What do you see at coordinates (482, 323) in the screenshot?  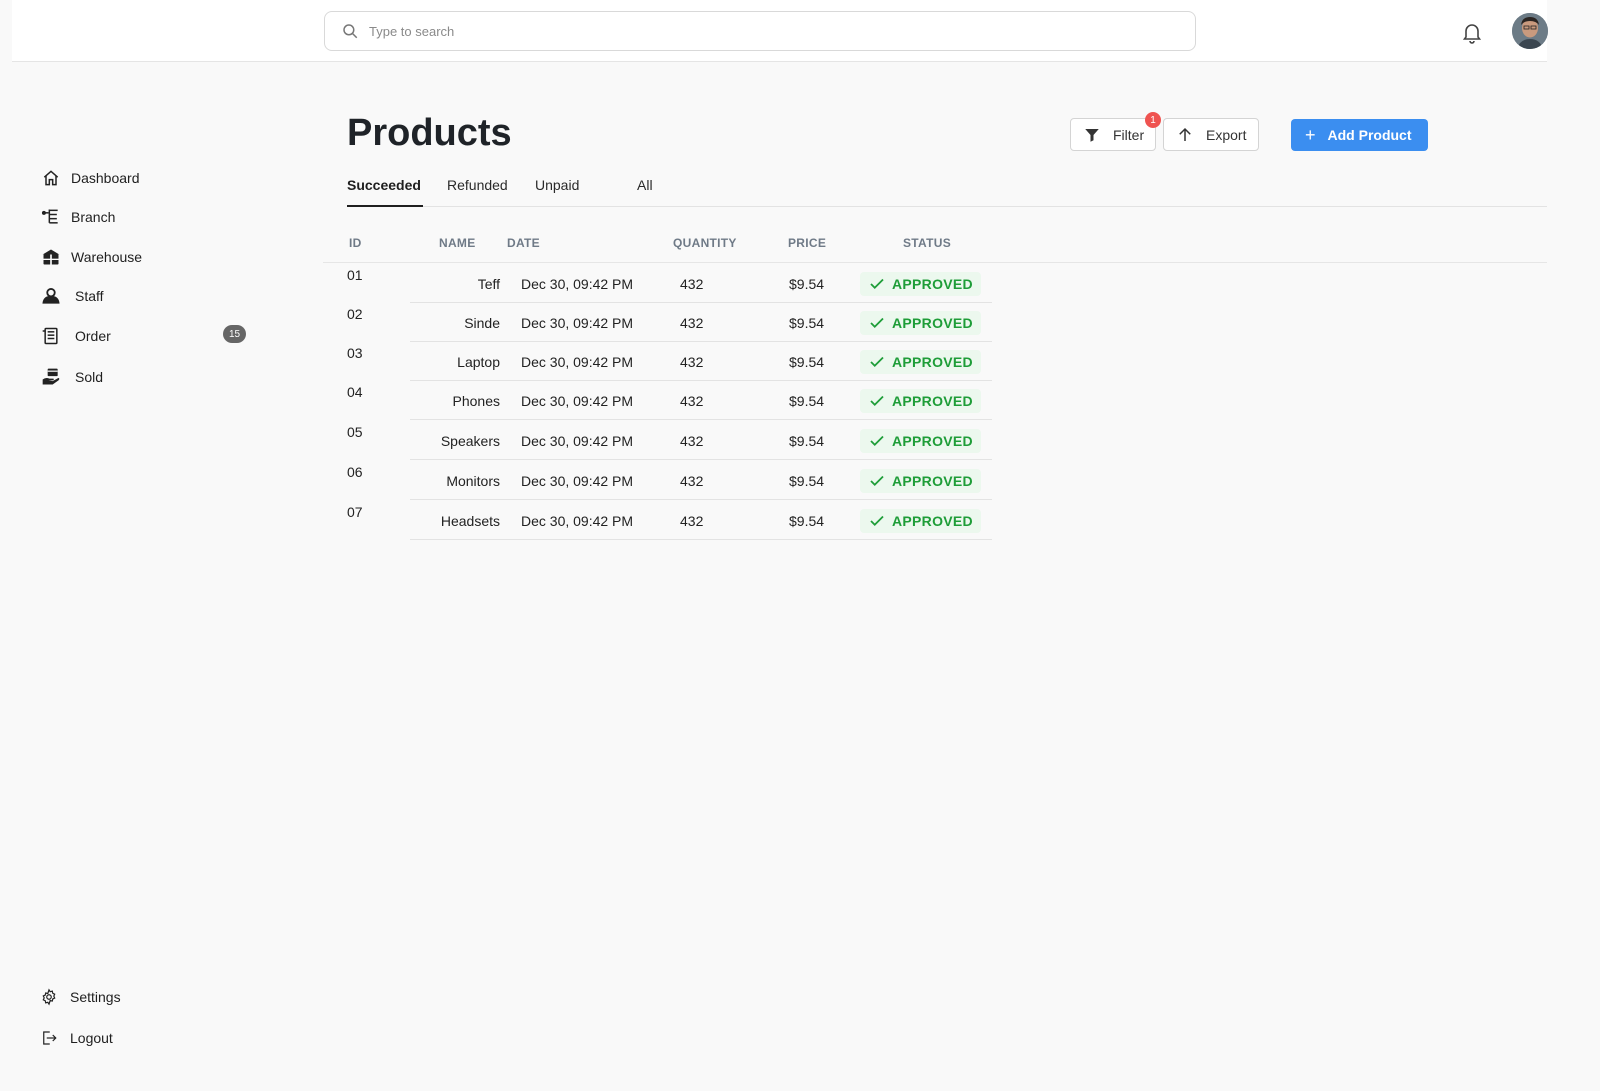 I see `row-name: Sinde` at bounding box center [482, 323].